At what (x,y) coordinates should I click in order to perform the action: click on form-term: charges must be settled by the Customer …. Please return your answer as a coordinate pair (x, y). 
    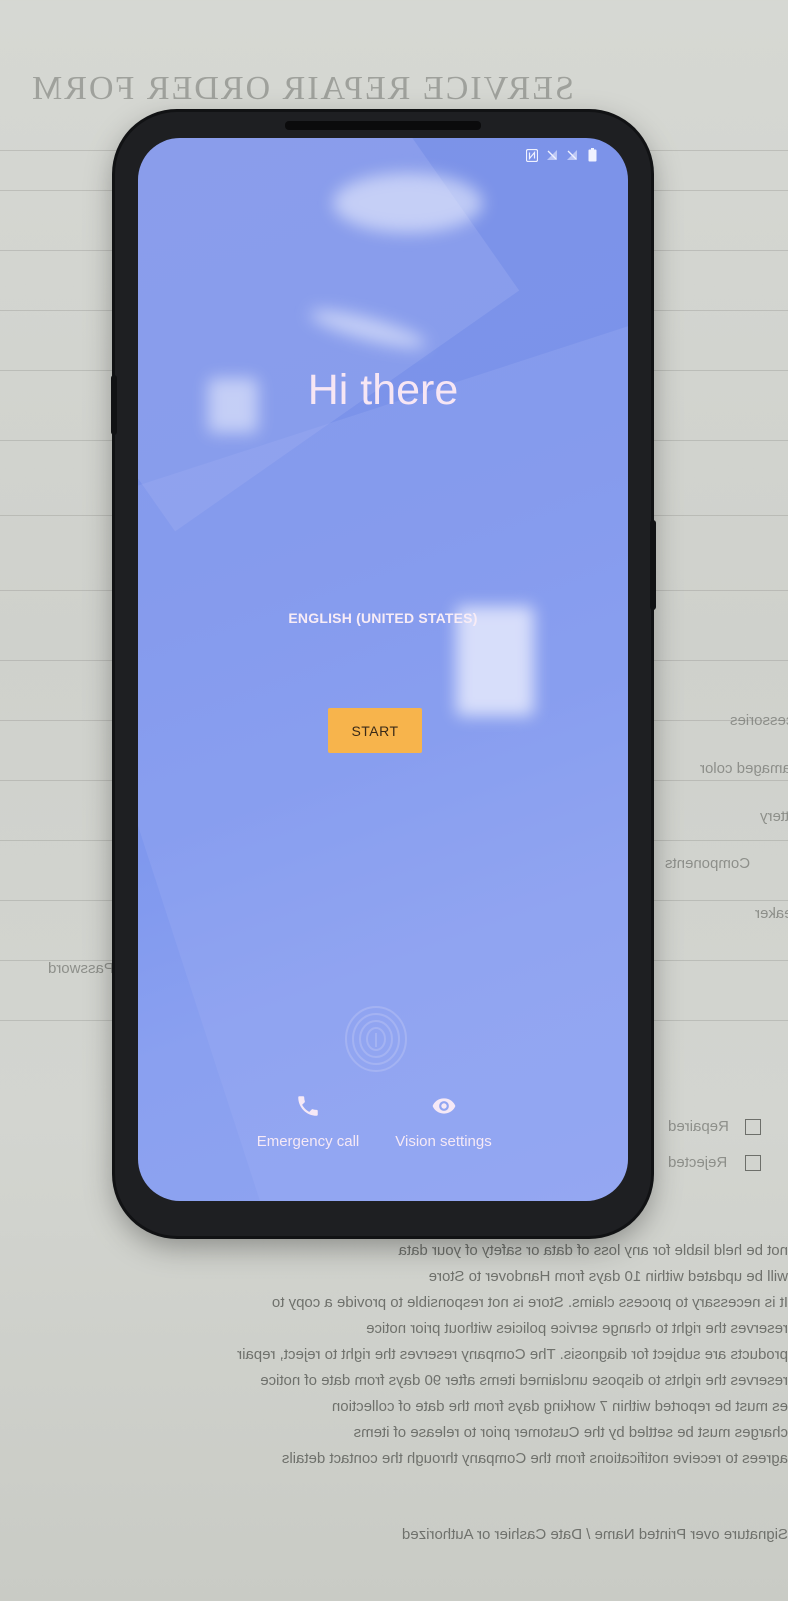
    Looking at the image, I should click on (570, 1432).